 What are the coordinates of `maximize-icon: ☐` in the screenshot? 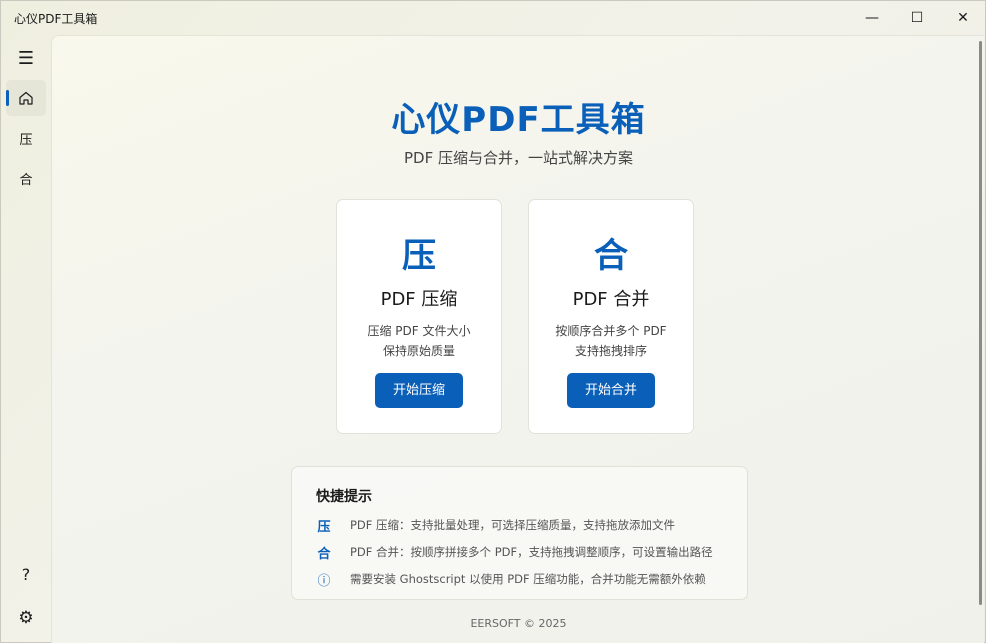 It's located at (917, 17).